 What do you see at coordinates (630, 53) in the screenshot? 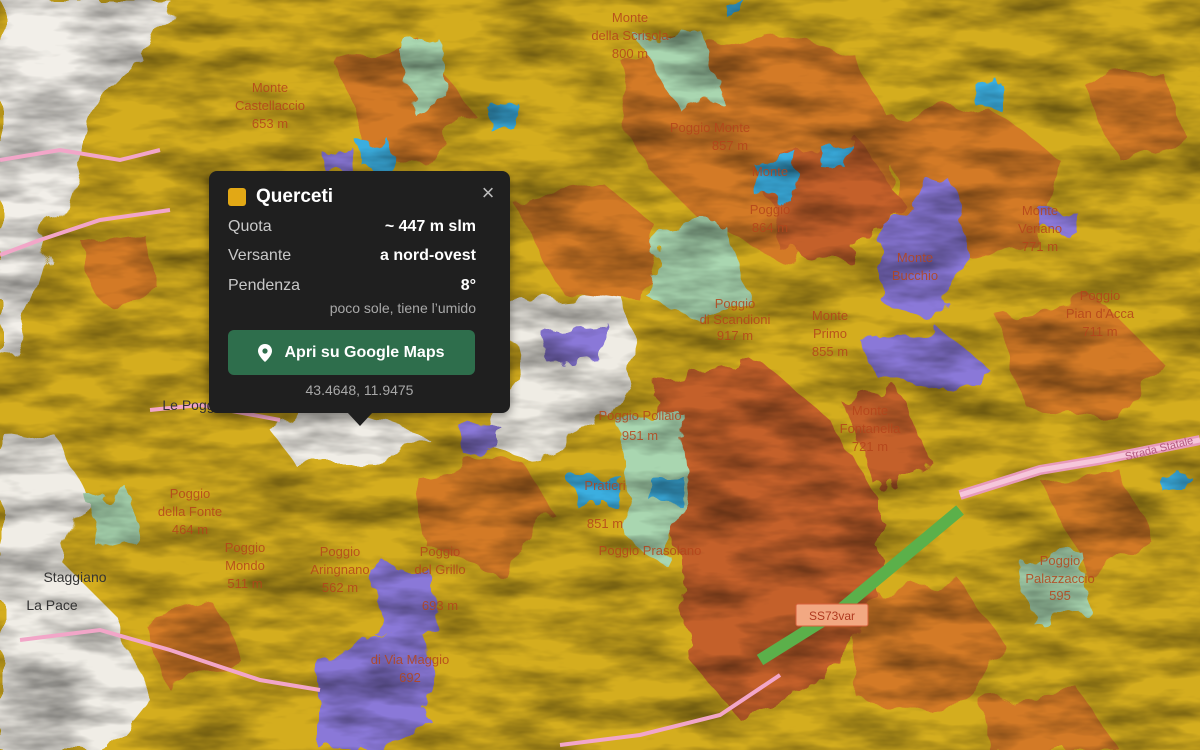
I see `map-label: 800 m` at bounding box center [630, 53].